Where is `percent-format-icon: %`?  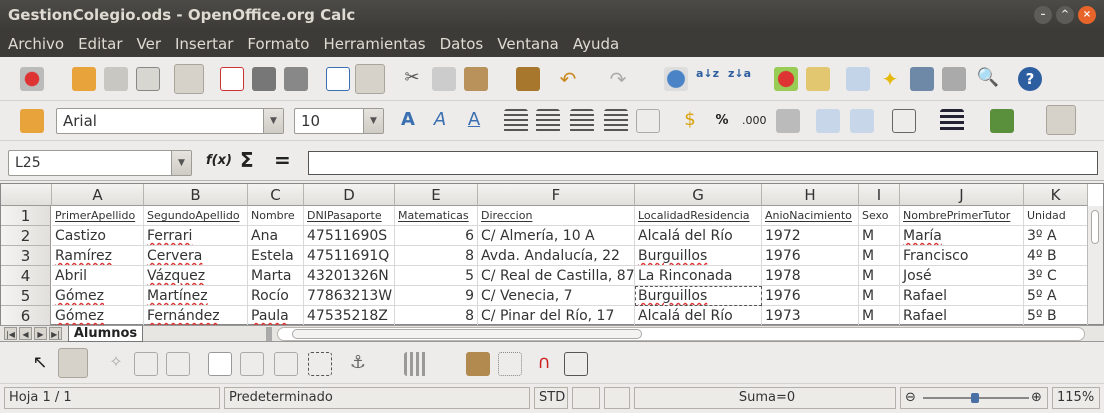
percent-format-icon: % is located at coordinates (722, 121).